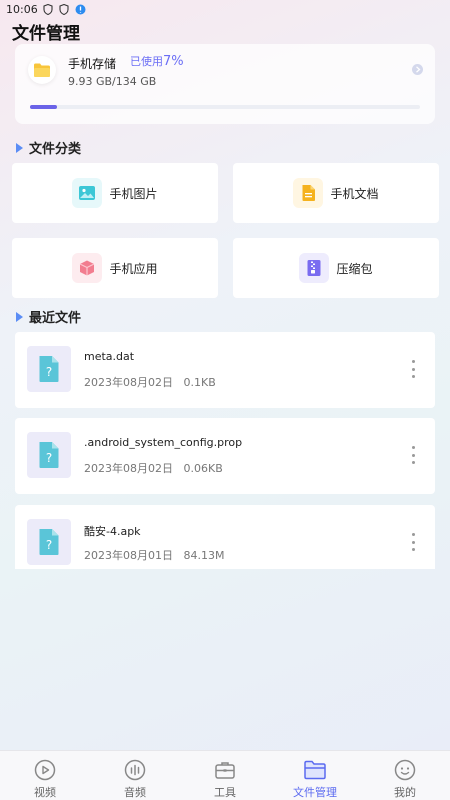  I want to click on file-meta: 2023年08月01日 84.13M, so click(154, 555).